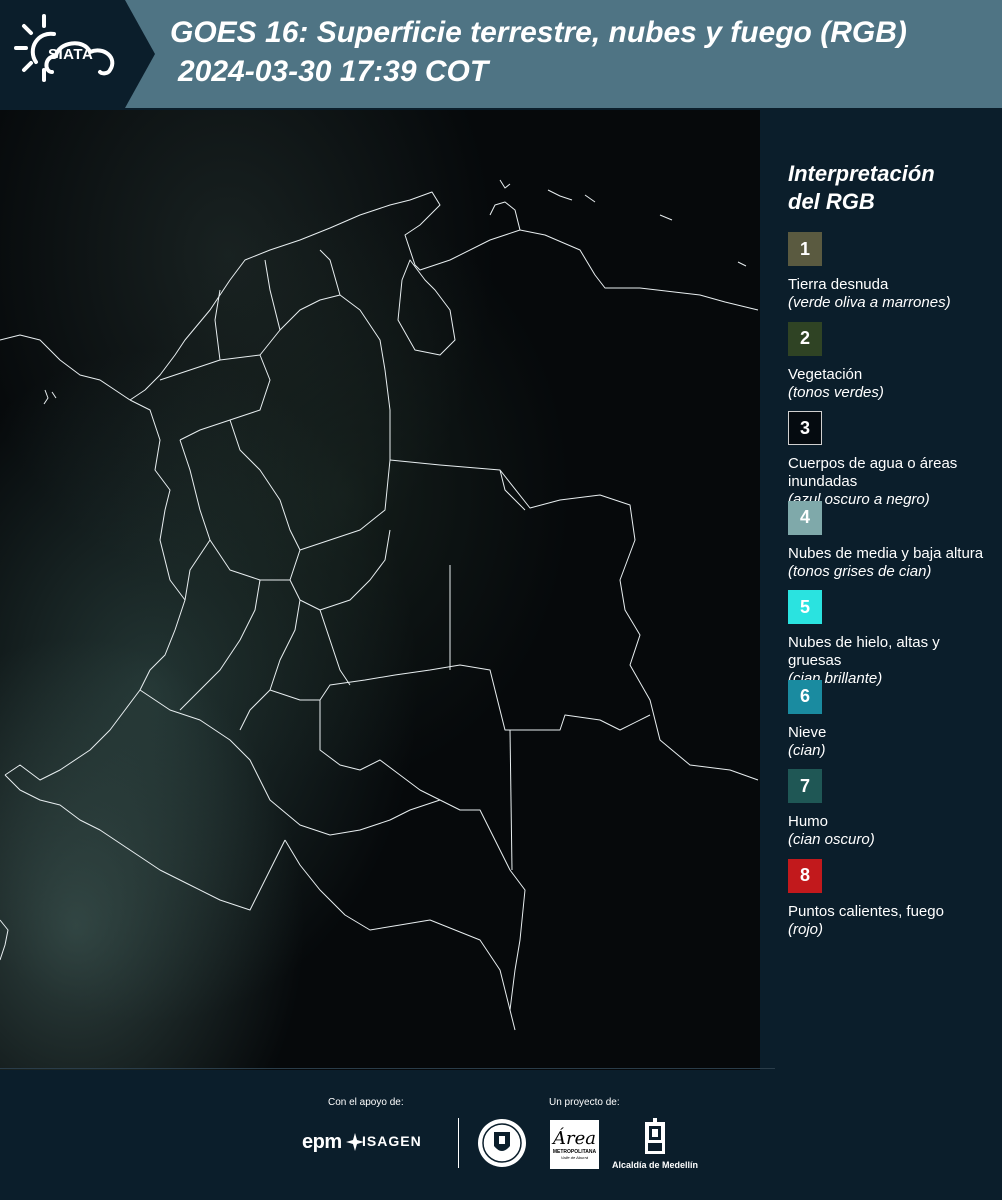 The width and height of the screenshot is (1002, 1200). What do you see at coordinates (502, 1143) in the screenshot?
I see `antioquia-seal-icon` at bounding box center [502, 1143].